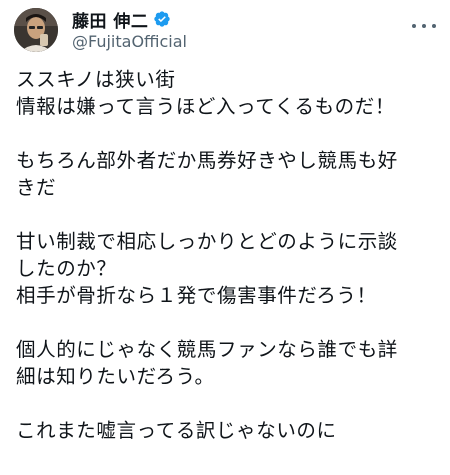  What do you see at coordinates (36, 187) in the screenshot?
I see `tweet-line: きだ` at bounding box center [36, 187].